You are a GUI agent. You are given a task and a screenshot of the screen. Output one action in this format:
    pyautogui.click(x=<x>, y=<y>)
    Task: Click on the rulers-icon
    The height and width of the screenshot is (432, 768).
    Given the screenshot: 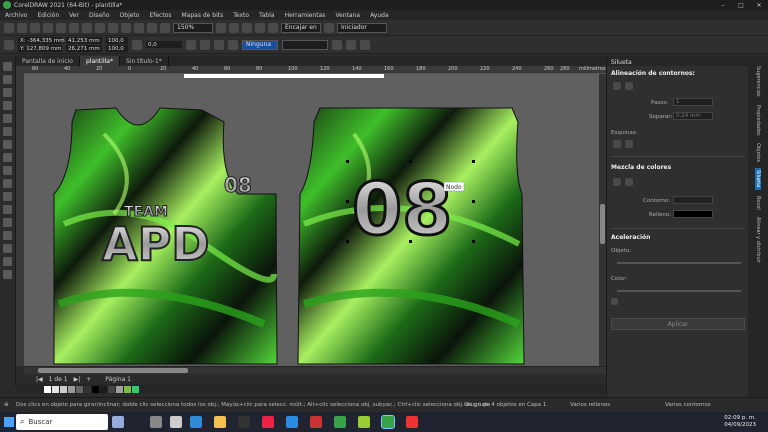 What is the action you would take?
    pyautogui.click(x=234, y=27)
    